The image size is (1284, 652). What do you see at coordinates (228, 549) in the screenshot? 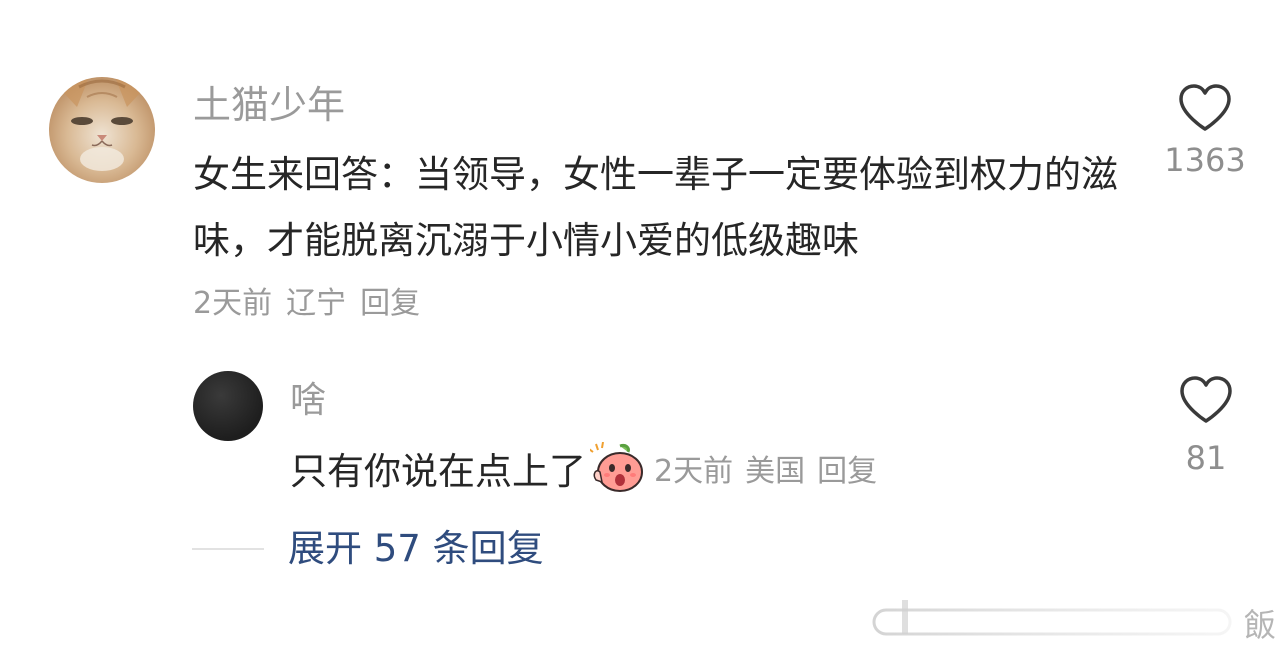
I see `expand-divider` at bounding box center [228, 549].